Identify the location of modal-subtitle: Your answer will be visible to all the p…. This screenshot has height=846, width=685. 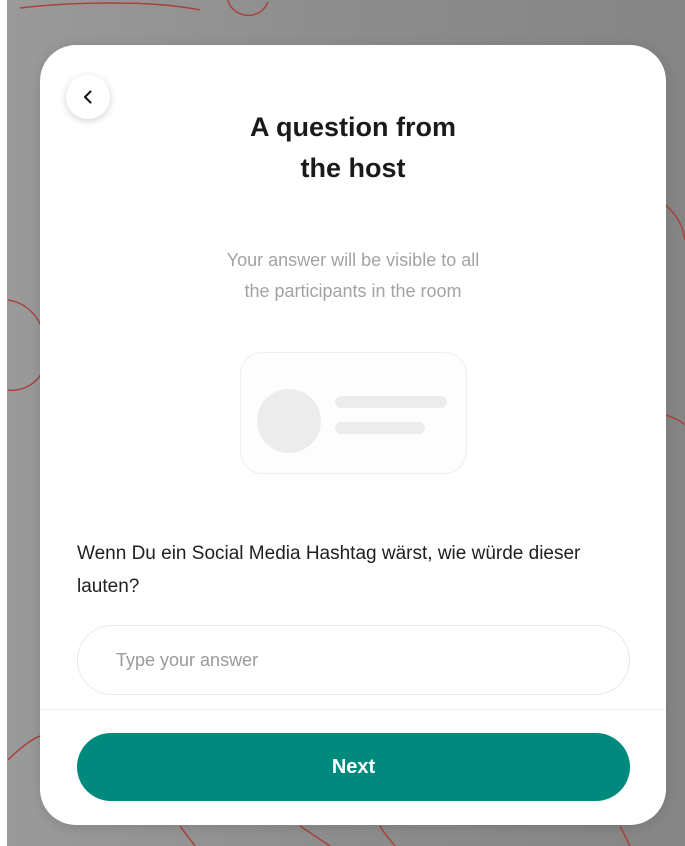
(353, 275).